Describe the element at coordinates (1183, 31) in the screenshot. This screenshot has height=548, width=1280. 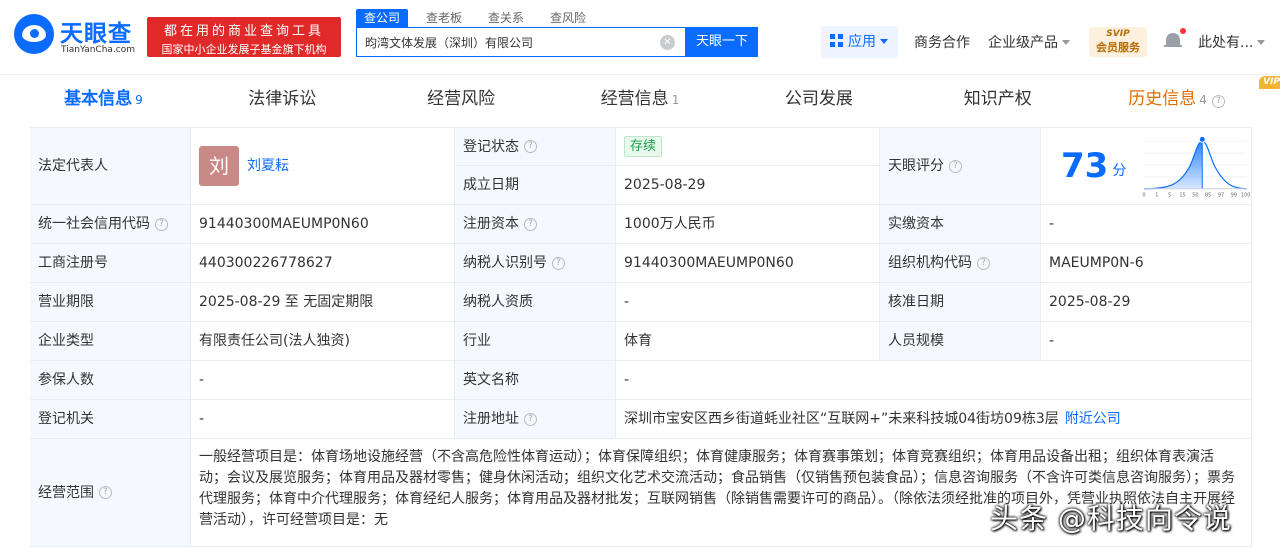
I see `notification-dot` at that location.